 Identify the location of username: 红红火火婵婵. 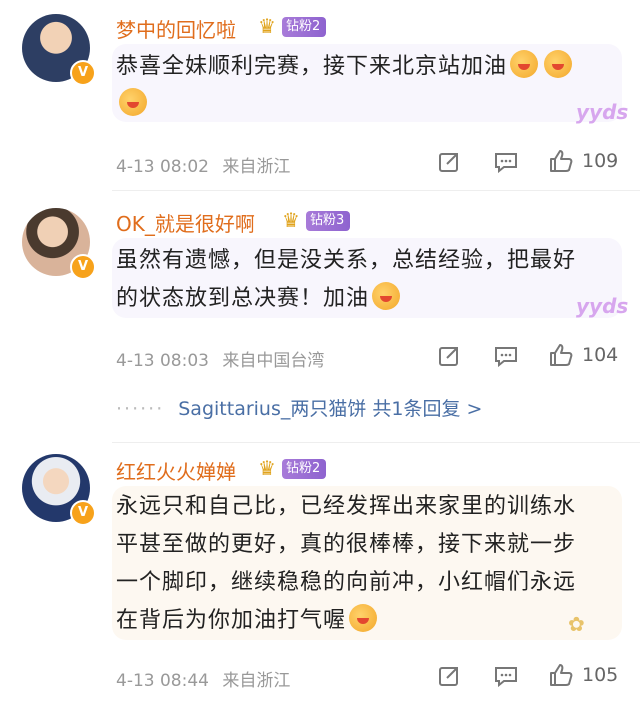
(176, 470).